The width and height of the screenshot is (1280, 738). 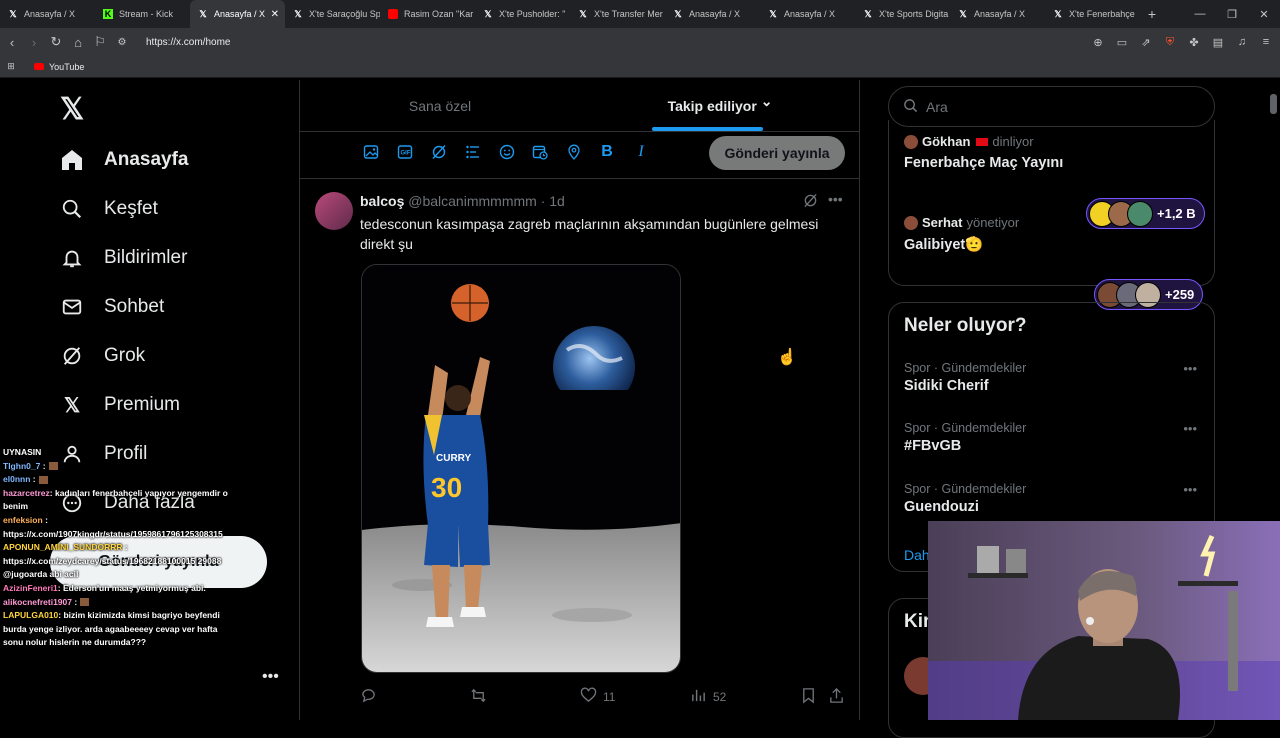 I want to click on bookmark-icon: ⚐, so click(x=100, y=42).